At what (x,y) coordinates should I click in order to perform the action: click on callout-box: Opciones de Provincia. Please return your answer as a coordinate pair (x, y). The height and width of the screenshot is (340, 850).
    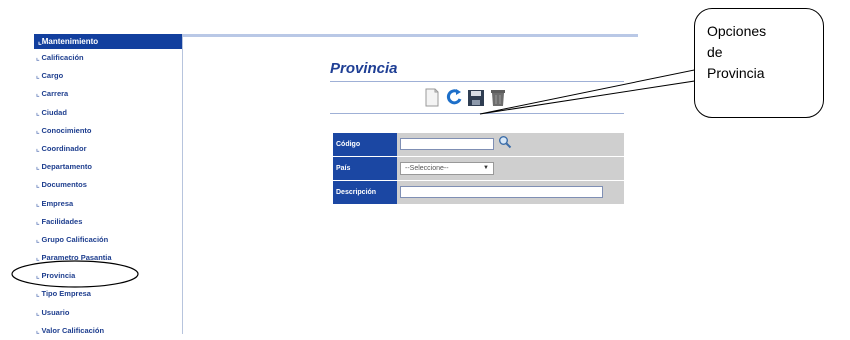
    Looking at the image, I should click on (759, 63).